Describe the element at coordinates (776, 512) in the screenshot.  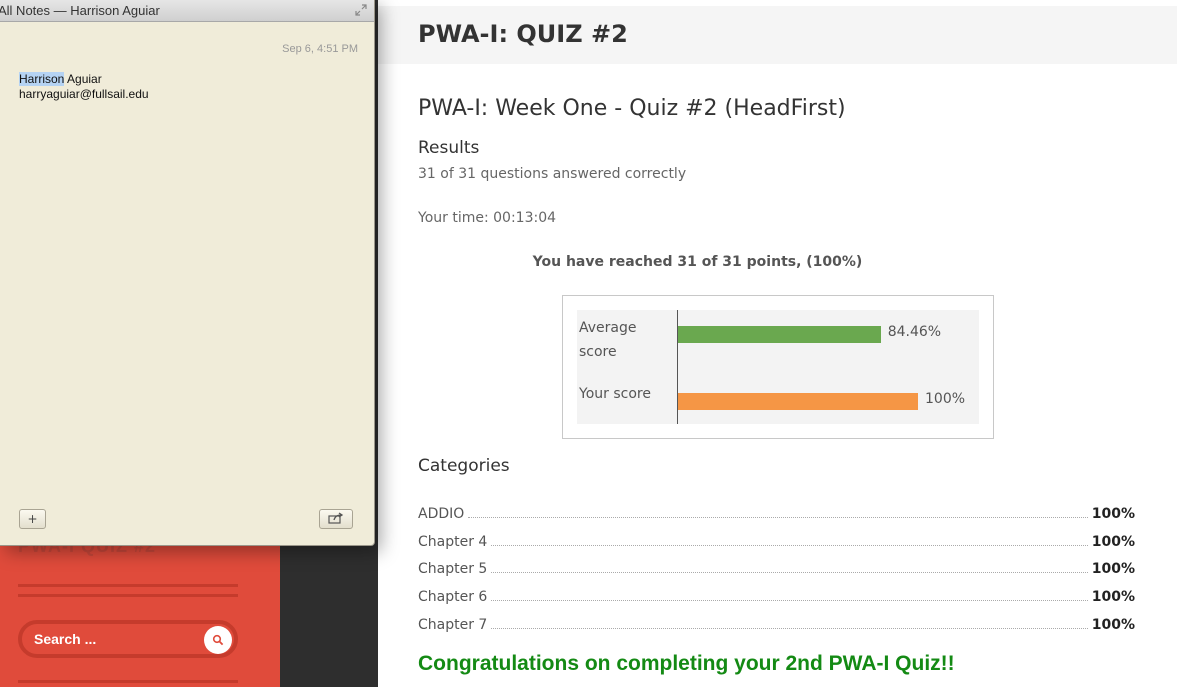
I see `category-row: ADDIO 100%` at that location.